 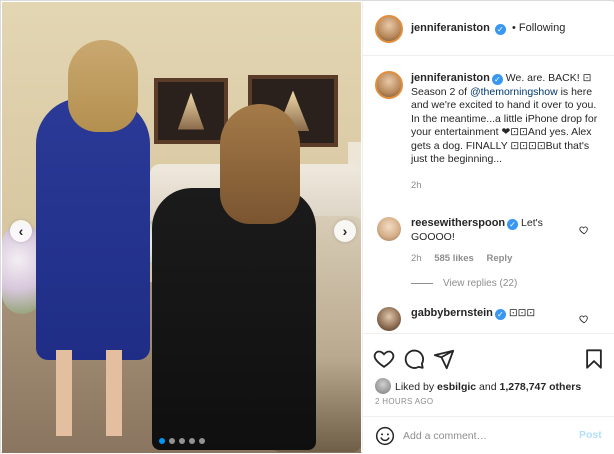 I want to click on share-icon, so click(x=444, y=359).